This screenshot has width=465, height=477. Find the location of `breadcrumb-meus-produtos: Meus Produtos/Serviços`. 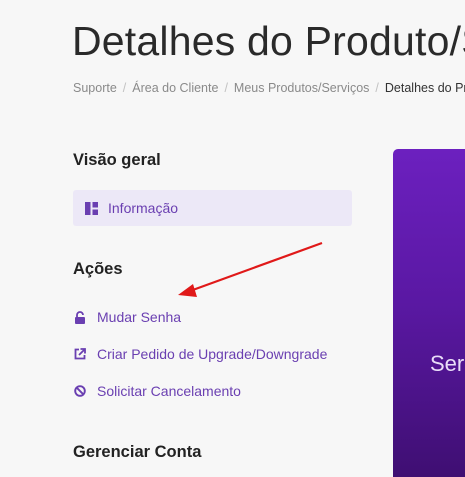

breadcrumb-meus-produtos: Meus Produtos/Serviços is located at coordinates (301, 88).